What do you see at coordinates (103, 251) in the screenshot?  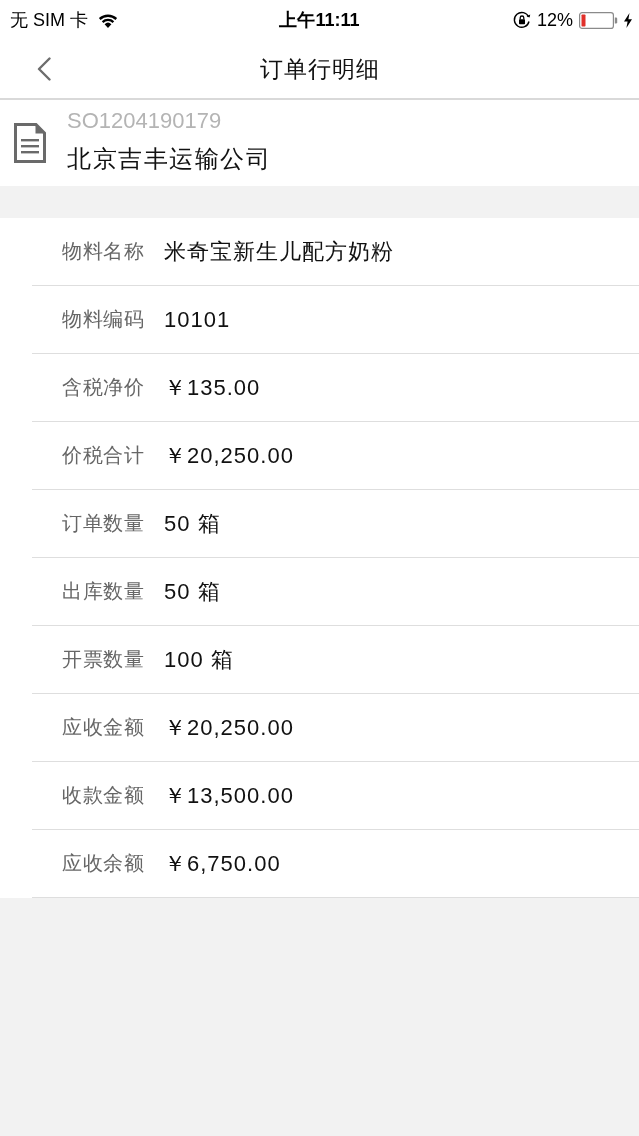 I see `field-label: 物料名称` at bounding box center [103, 251].